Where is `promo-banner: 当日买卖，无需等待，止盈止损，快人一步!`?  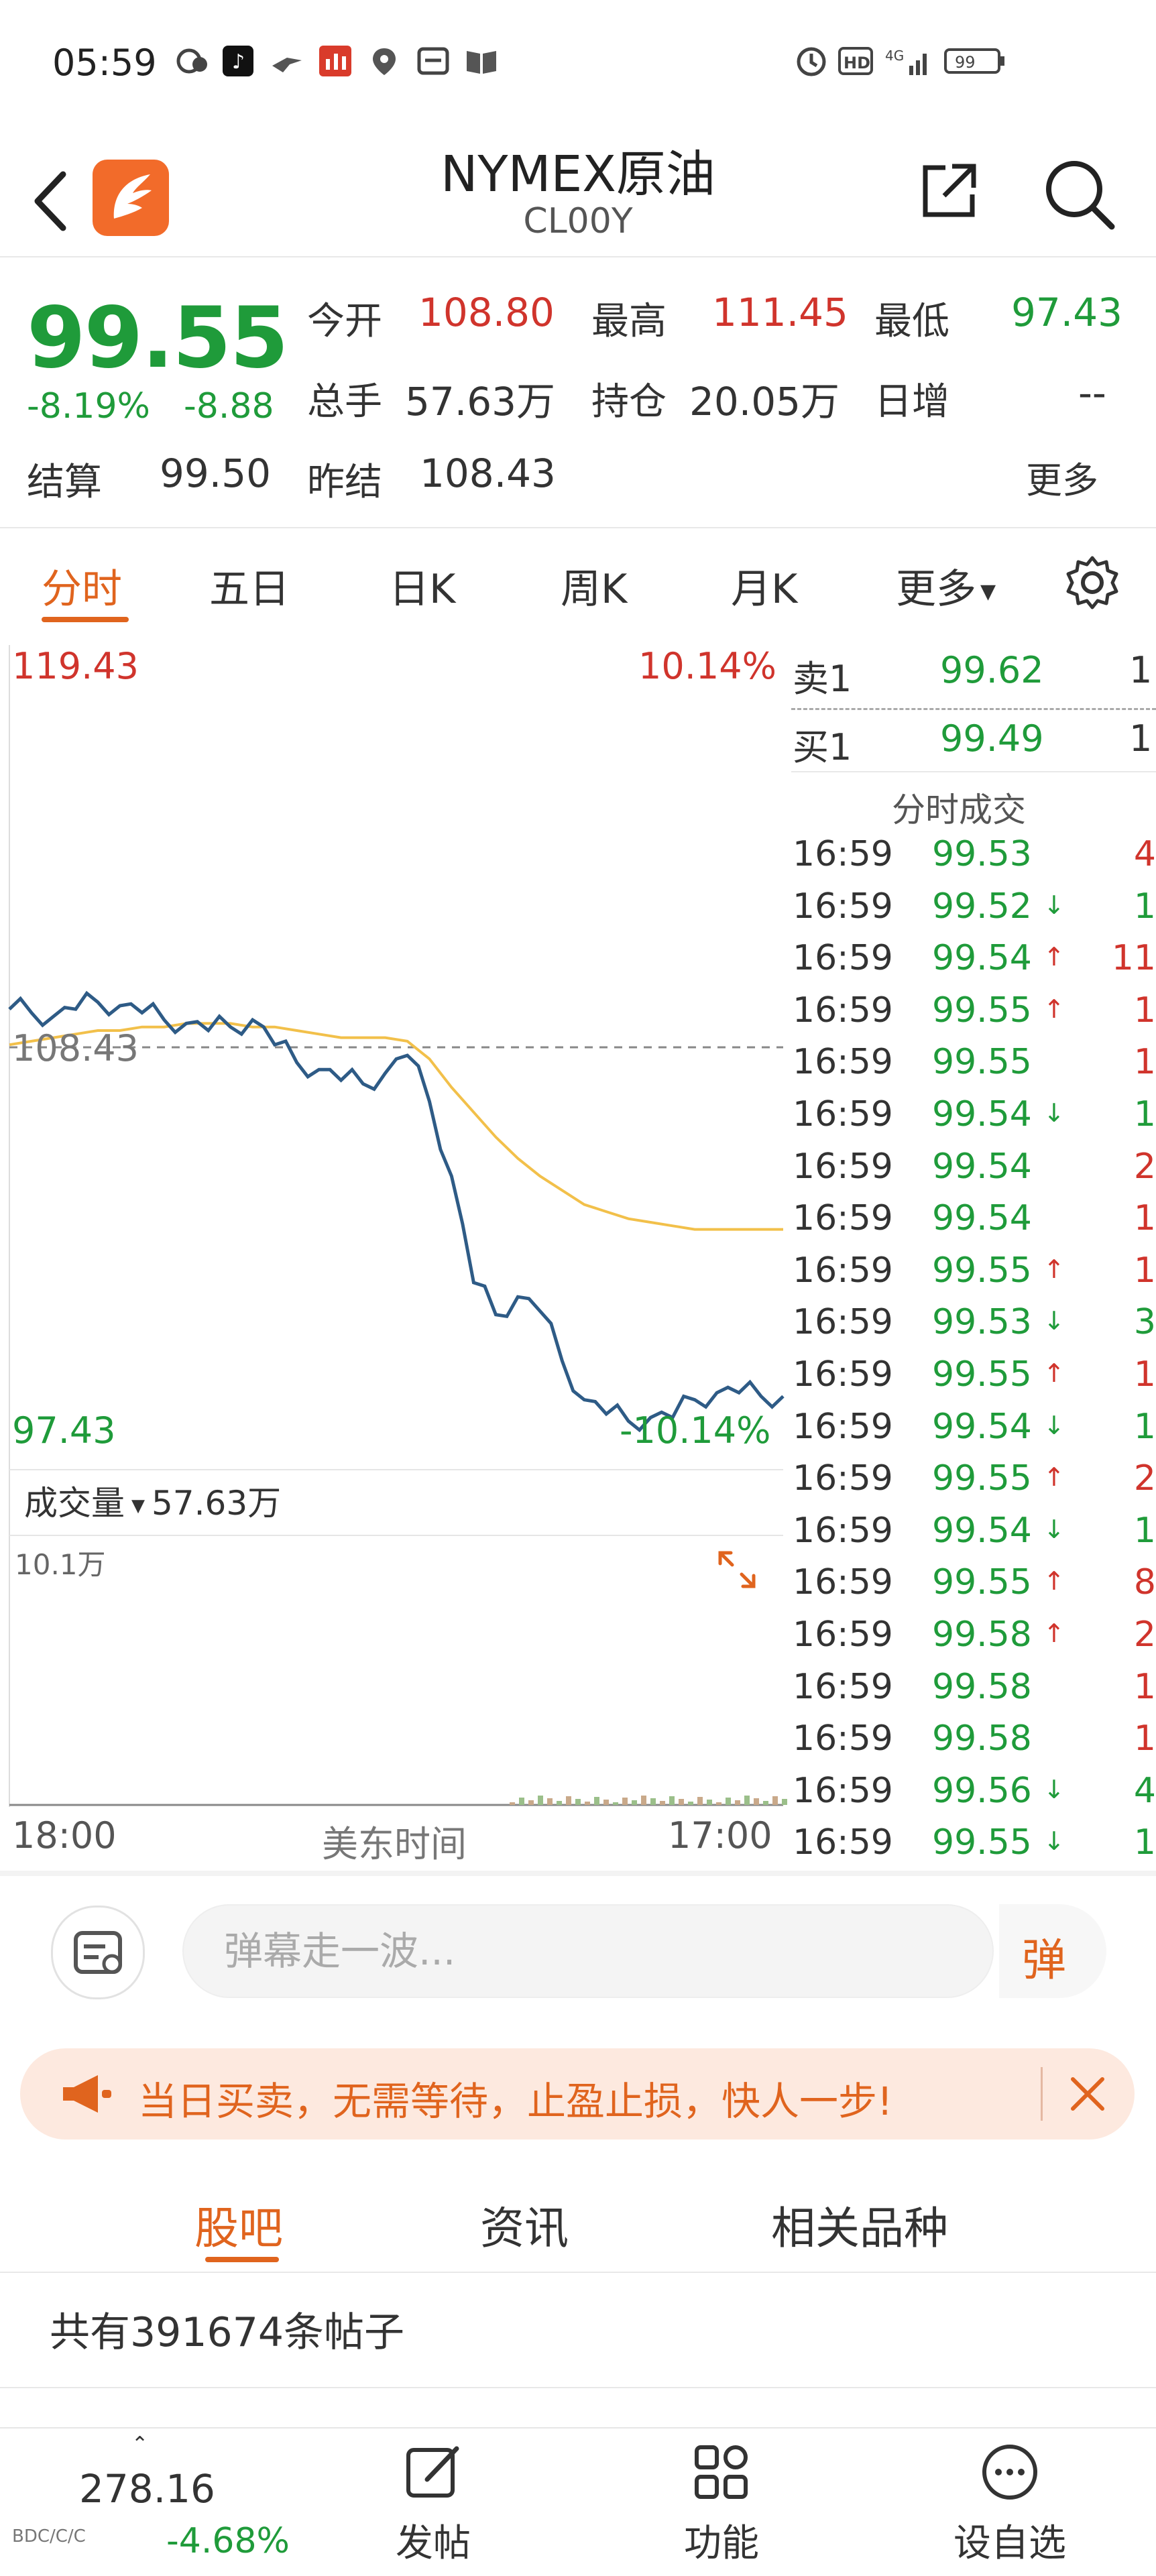 promo-banner: 当日买卖，无需等待，止盈止损，快人一步! is located at coordinates (577, 2094).